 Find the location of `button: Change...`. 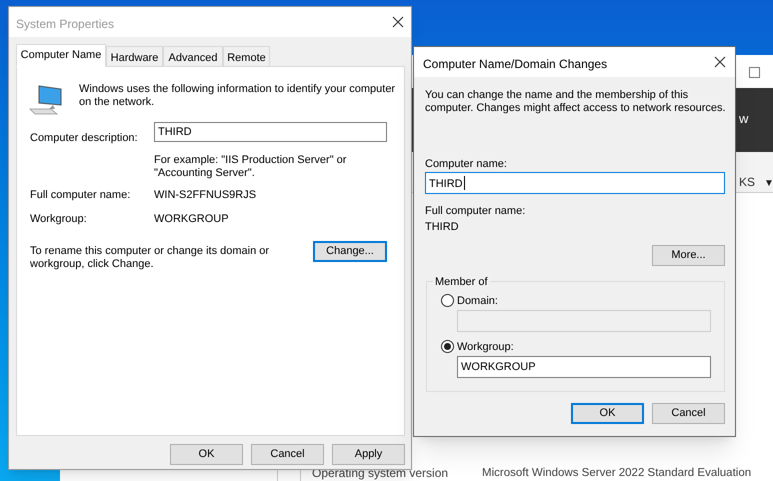

button: Change... is located at coordinates (350, 251).